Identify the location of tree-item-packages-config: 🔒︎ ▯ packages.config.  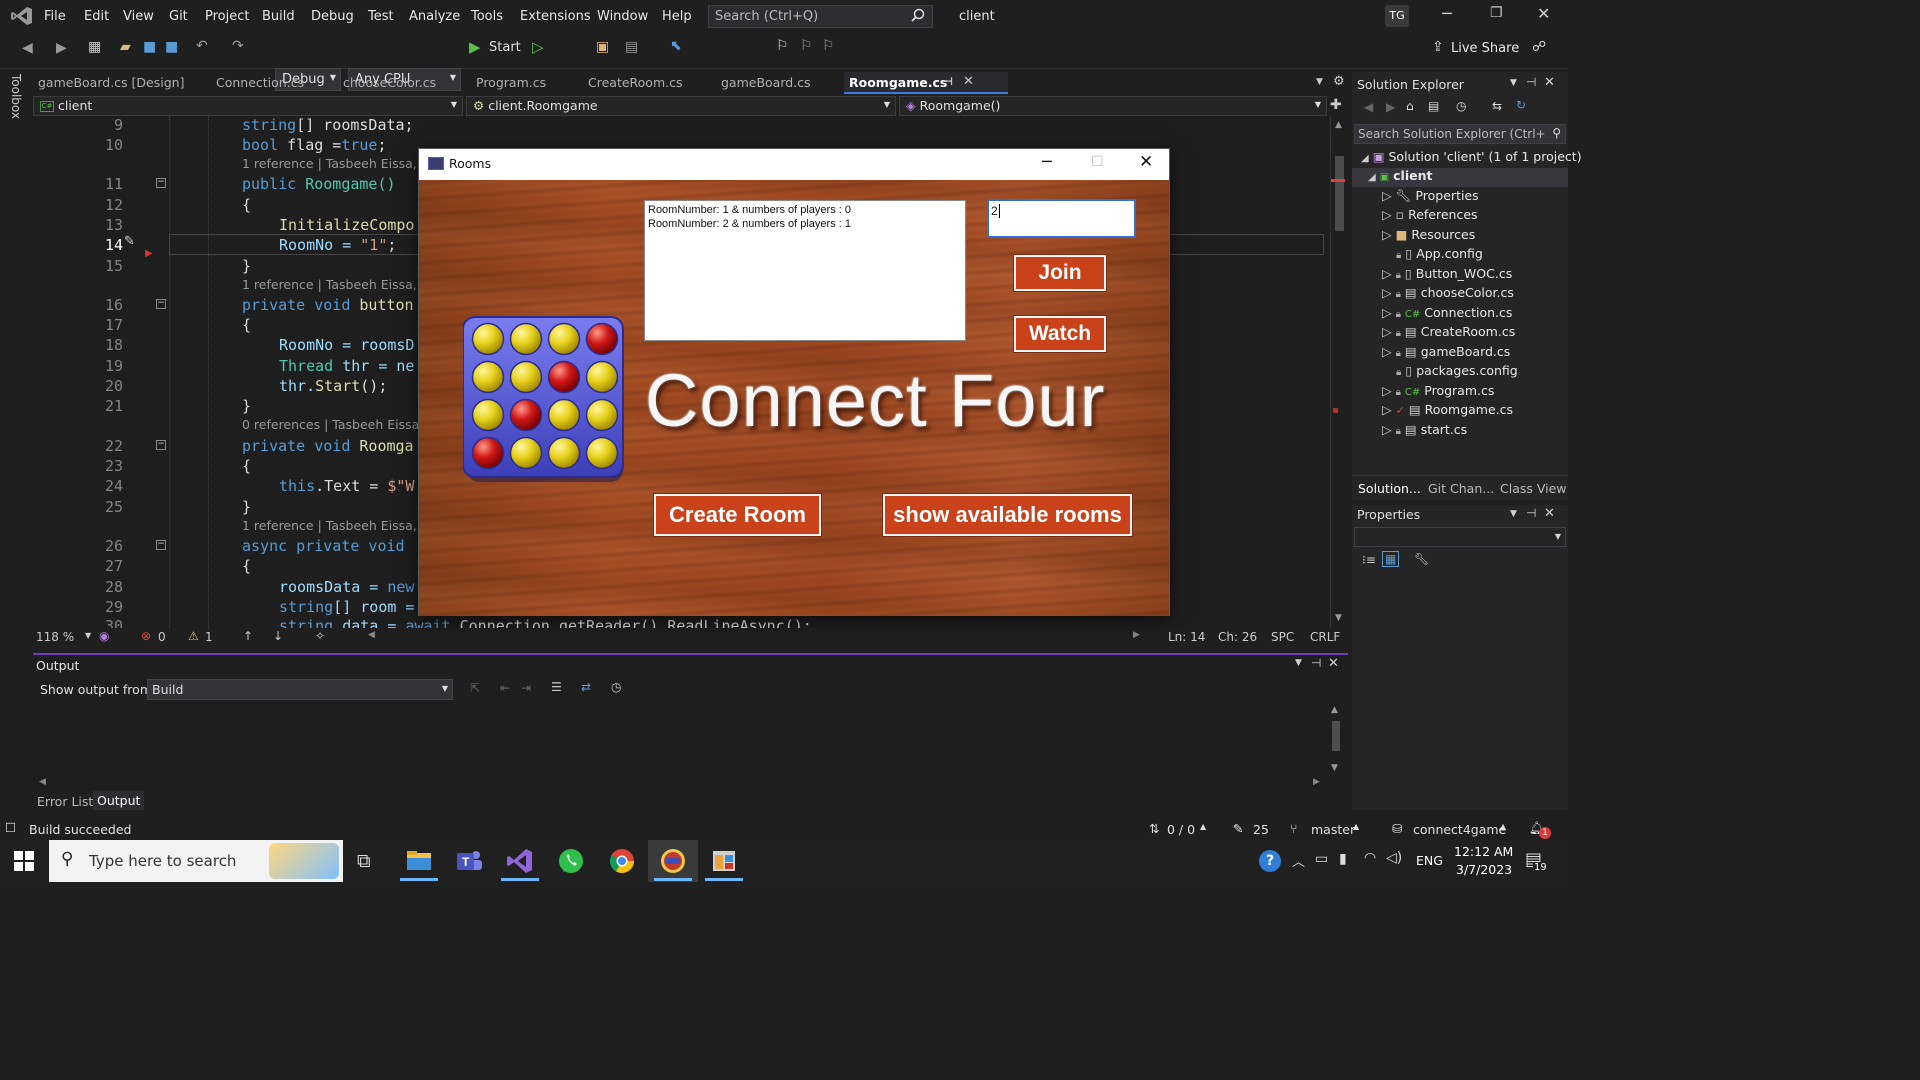
(1457, 372).